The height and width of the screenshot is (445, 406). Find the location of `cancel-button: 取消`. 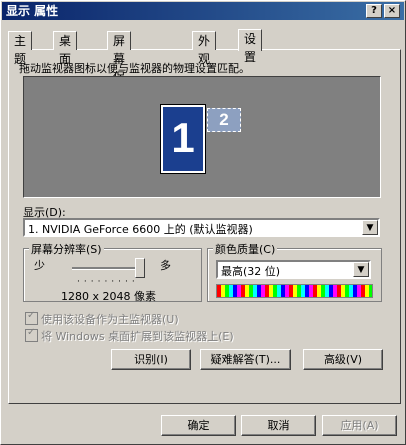

cancel-button: 取消 is located at coordinates (278, 425).